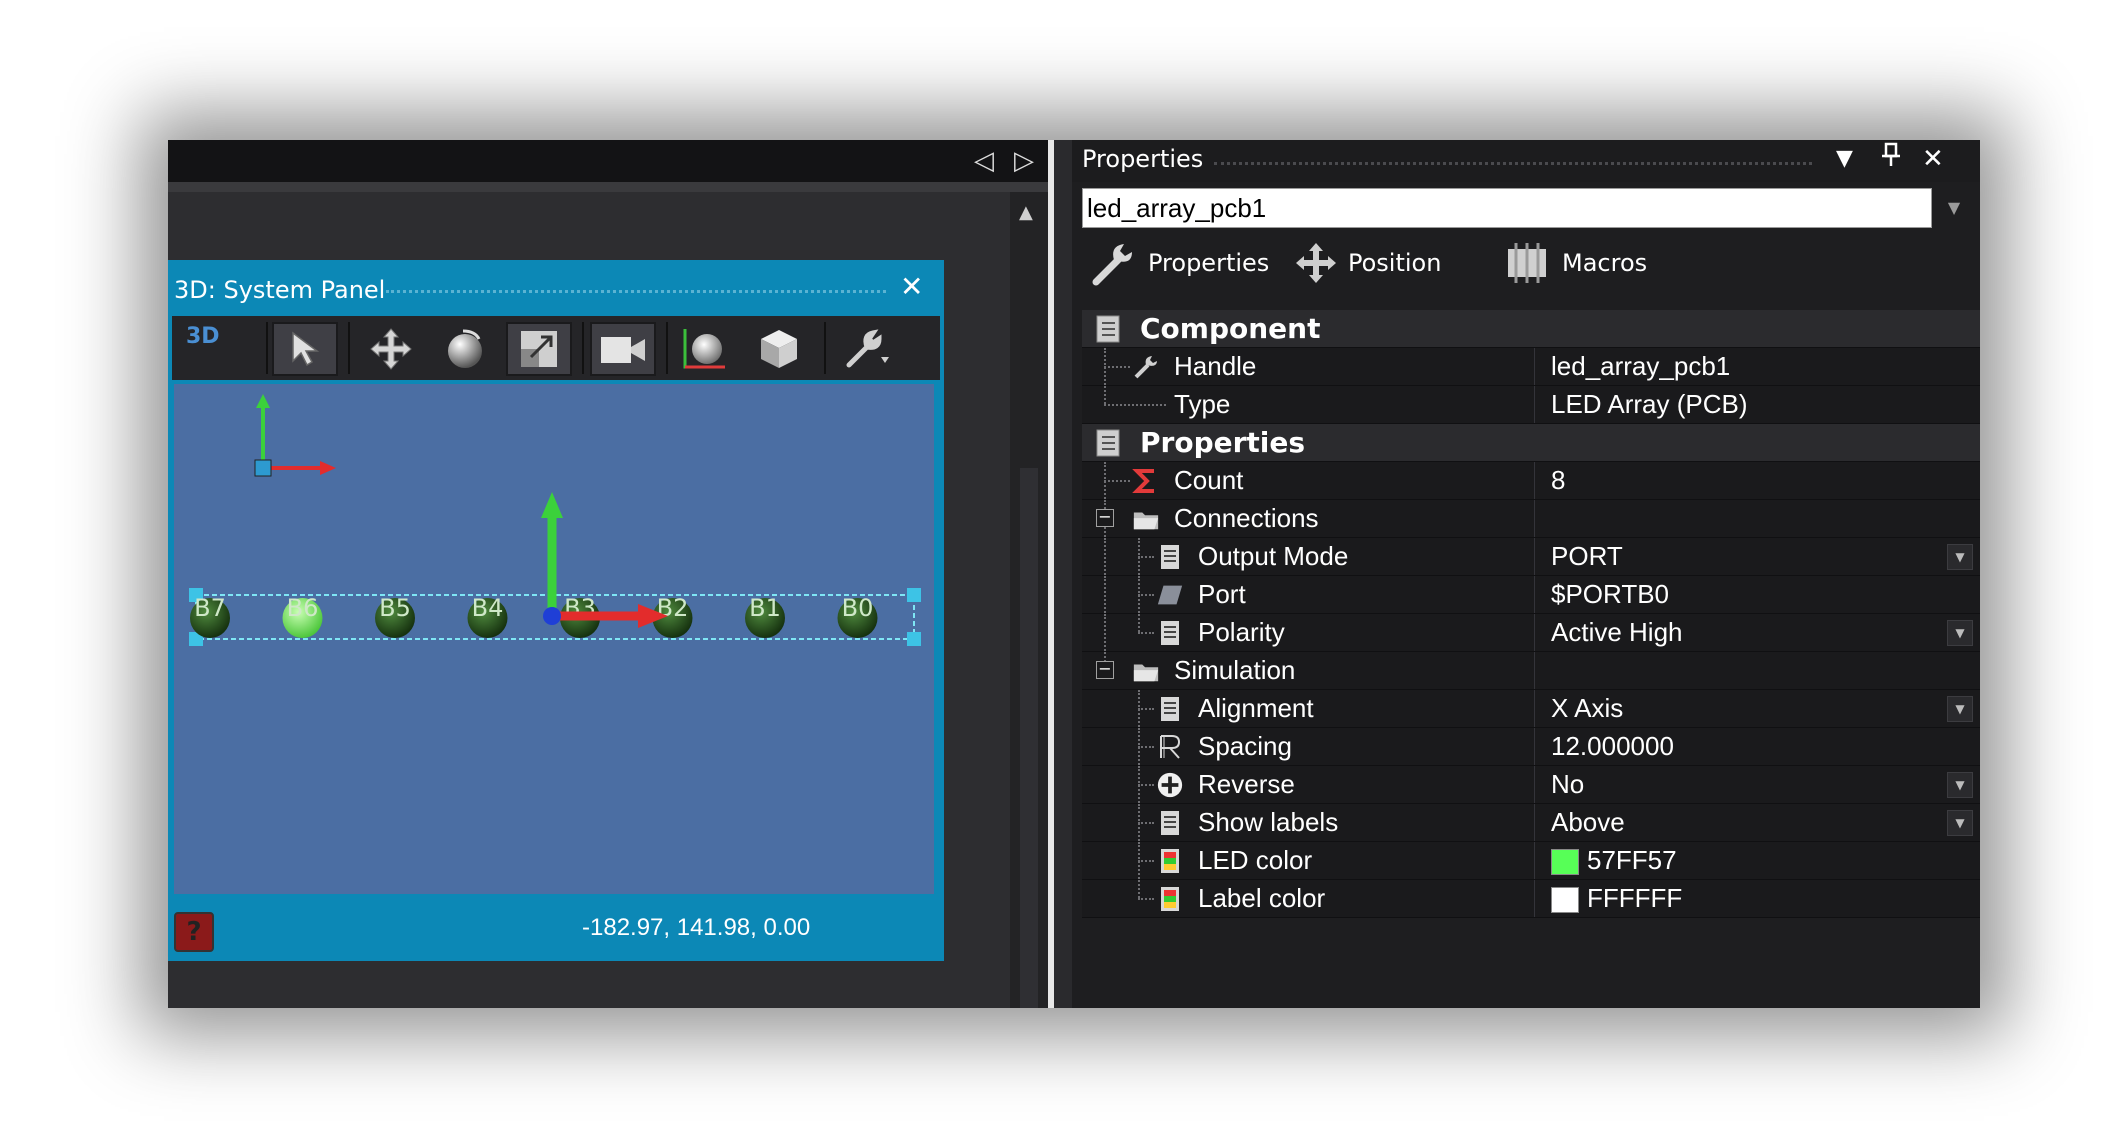 The width and height of the screenshot is (2106, 1136). Describe the element at coordinates (779, 349) in the screenshot. I see `solid-view-button` at that location.